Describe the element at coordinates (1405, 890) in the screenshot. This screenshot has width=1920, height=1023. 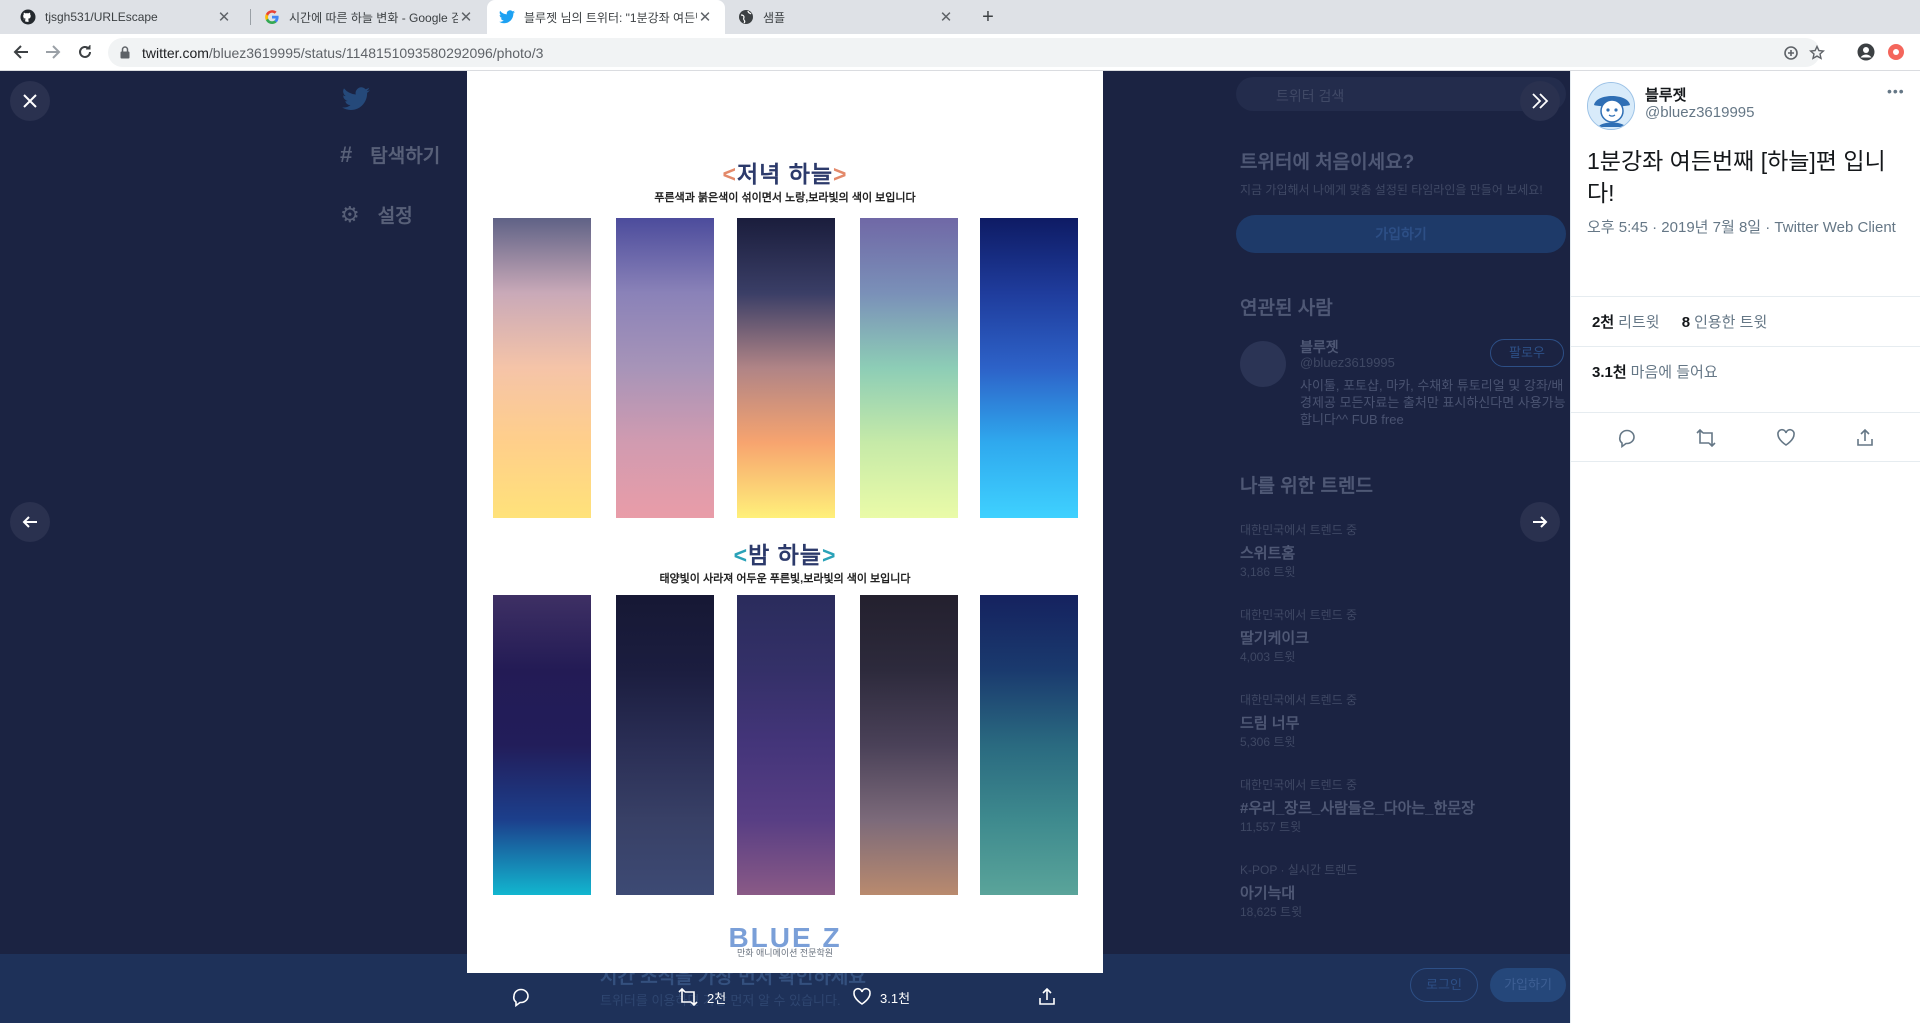
I see `trend-item: K-POP · 실시간 트렌드 아기늑대 18,625 트윗` at that location.